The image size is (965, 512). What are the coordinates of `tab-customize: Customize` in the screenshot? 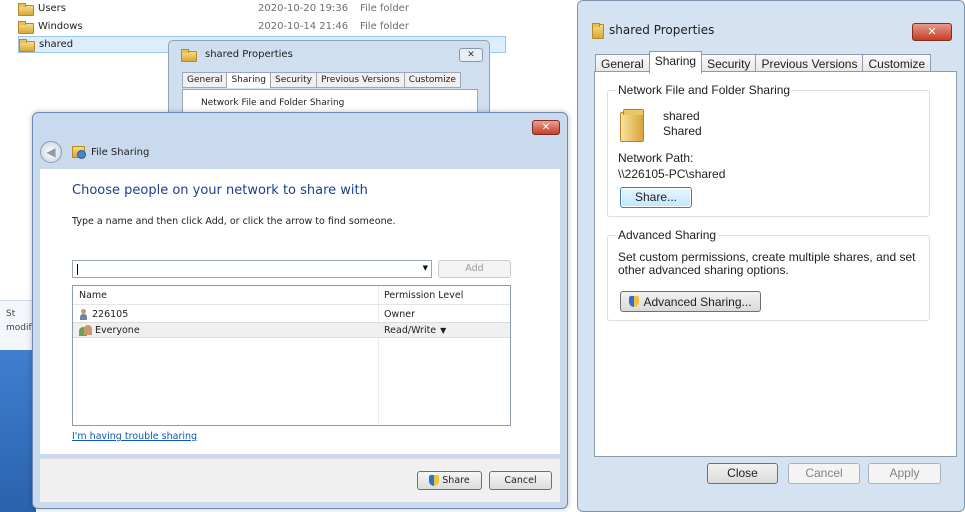 It's located at (432, 80).